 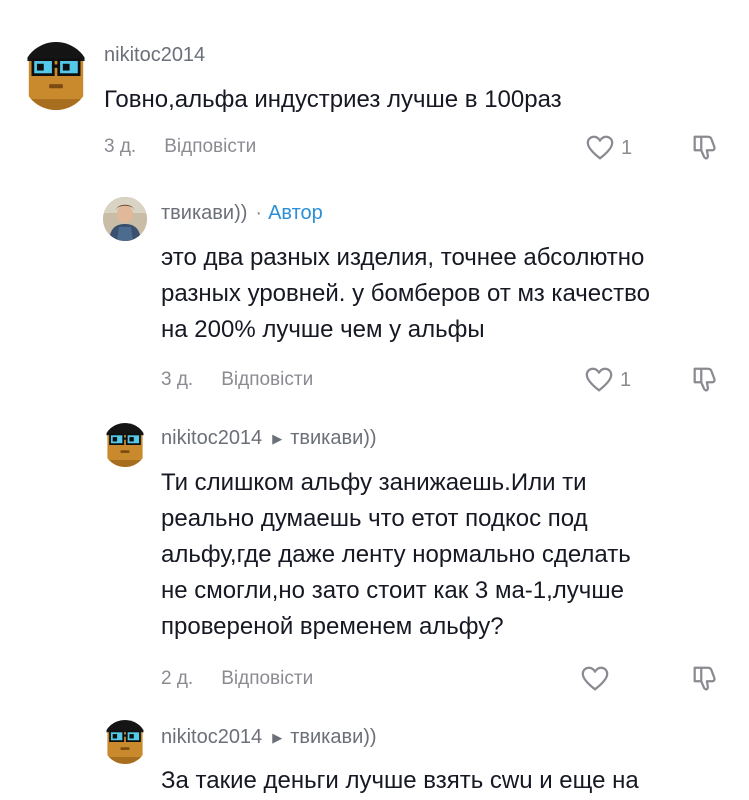 I want to click on comment-username: nikitoc2014, so click(x=154, y=55).